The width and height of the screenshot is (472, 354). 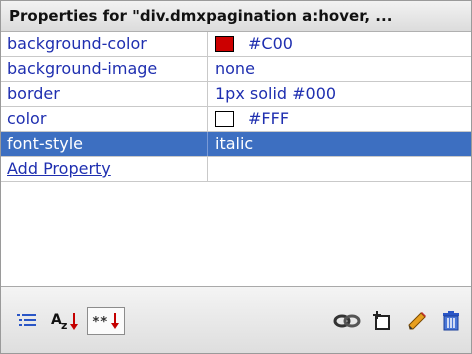 I want to click on property-value: #FFF, so click(x=340, y=119).